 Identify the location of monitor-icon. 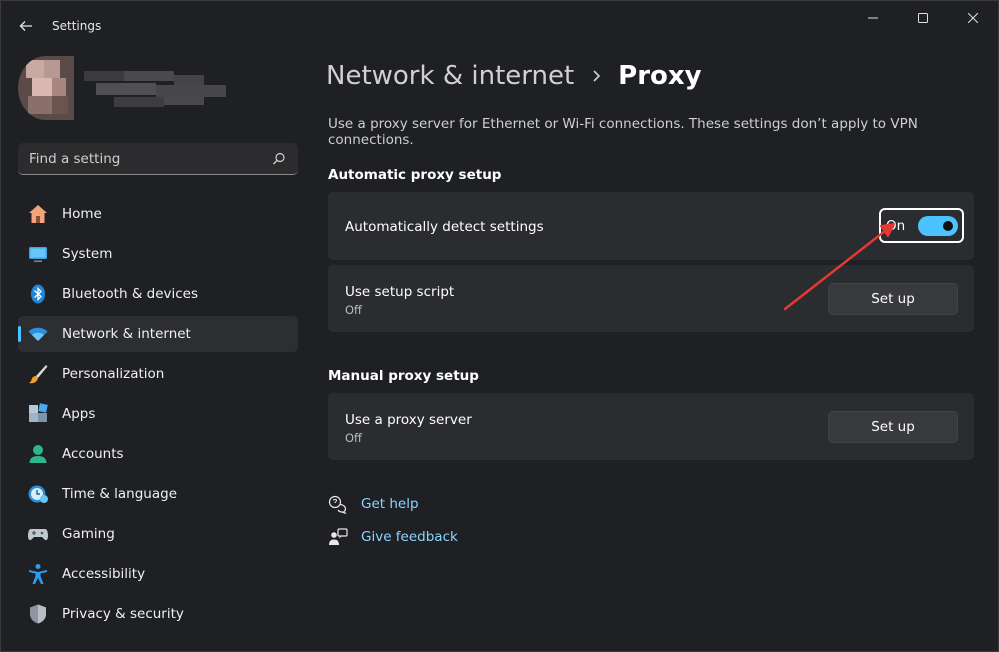
(38, 254).